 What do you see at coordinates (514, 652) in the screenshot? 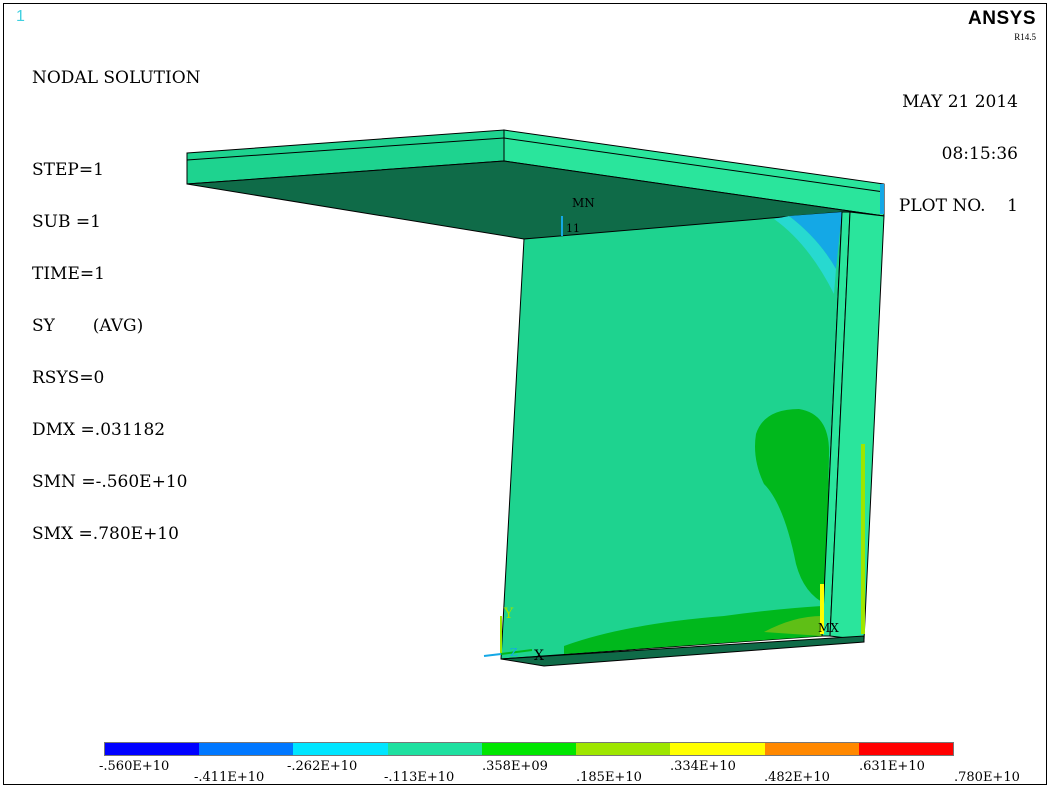
I see `triad-z-label: Z` at bounding box center [514, 652].